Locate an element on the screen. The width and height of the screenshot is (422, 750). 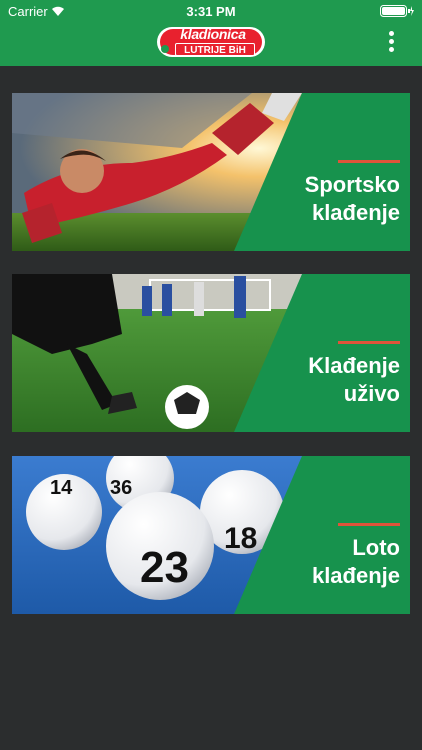
logo-subtext: LUTRIJE BiH is located at coordinates (215, 49).